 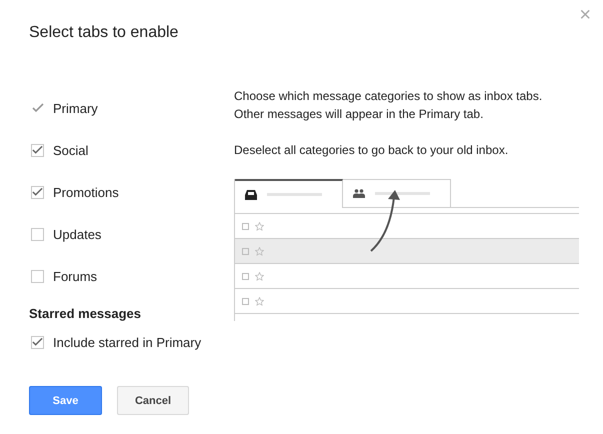 I want to click on inbox-icon, so click(x=251, y=195).